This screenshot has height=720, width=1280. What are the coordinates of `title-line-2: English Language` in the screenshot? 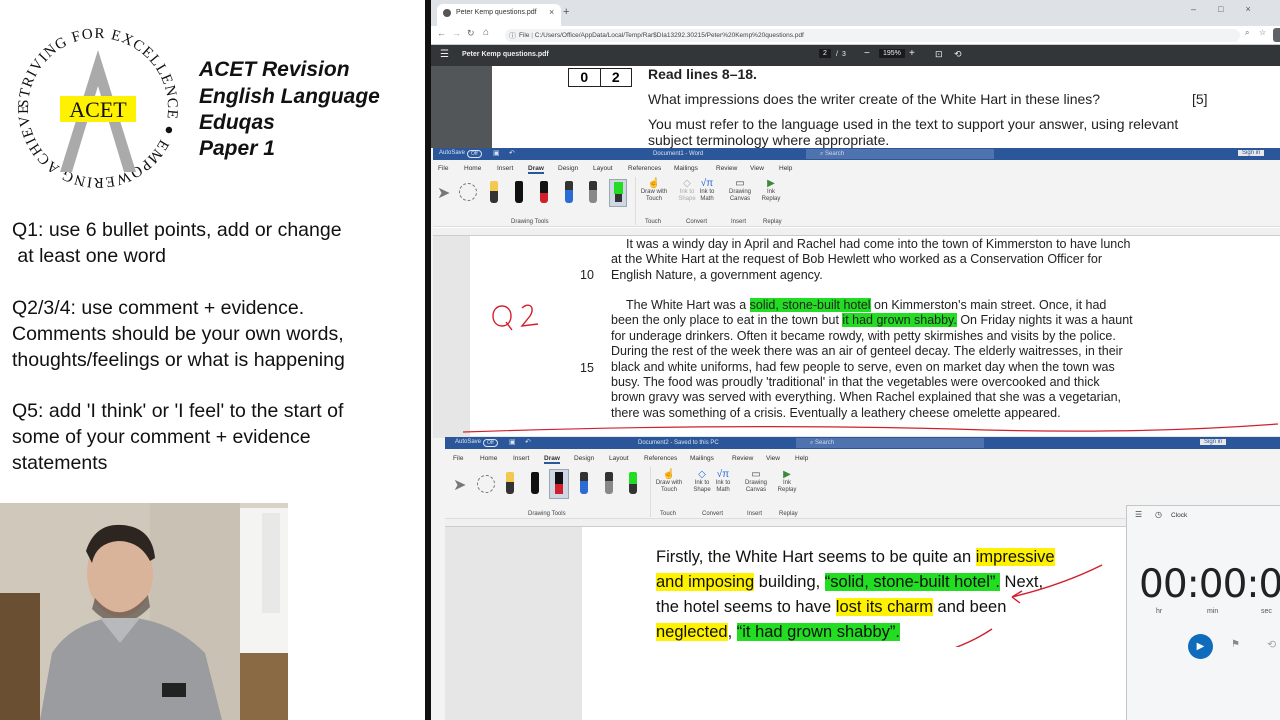 It's located at (289, 96).